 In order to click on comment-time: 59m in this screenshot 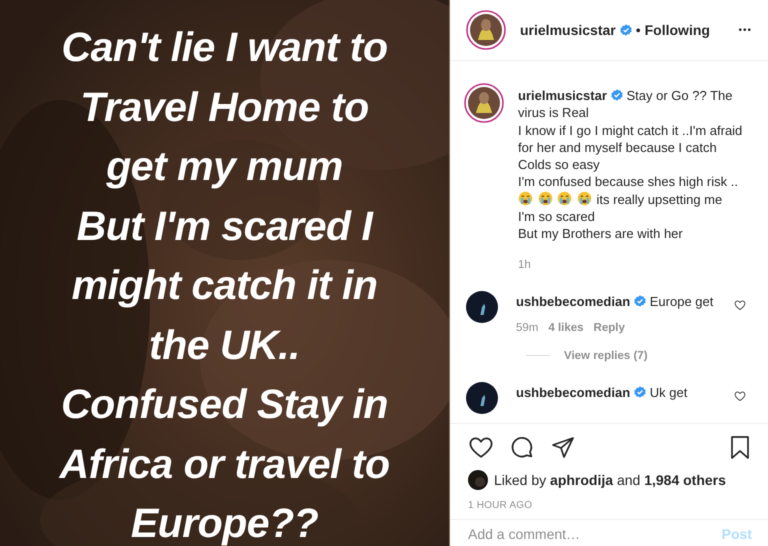, I will do `click(527, 328)`.